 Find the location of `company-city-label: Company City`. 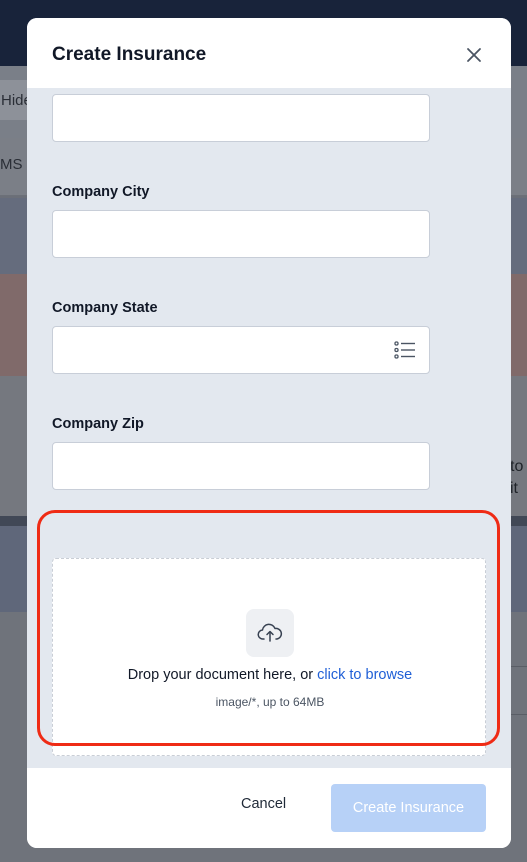

company-city-label: Company City is located at coordinates (101, 192).